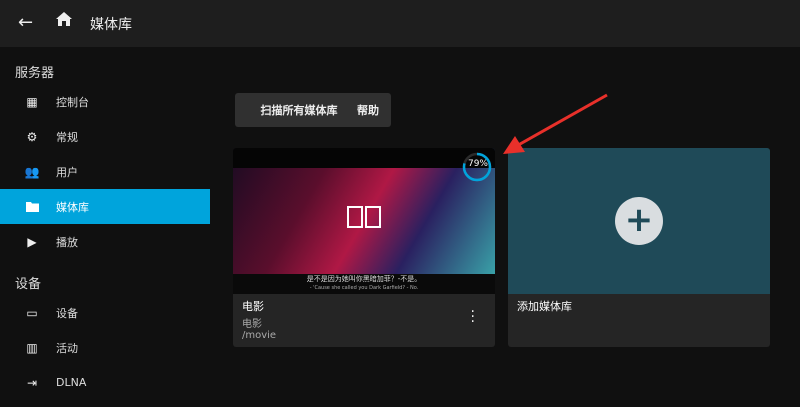  What do you see at coordinates (639, 221) in the screenshot?
I see `plus-icon: +` at bounding box center [639, 221].